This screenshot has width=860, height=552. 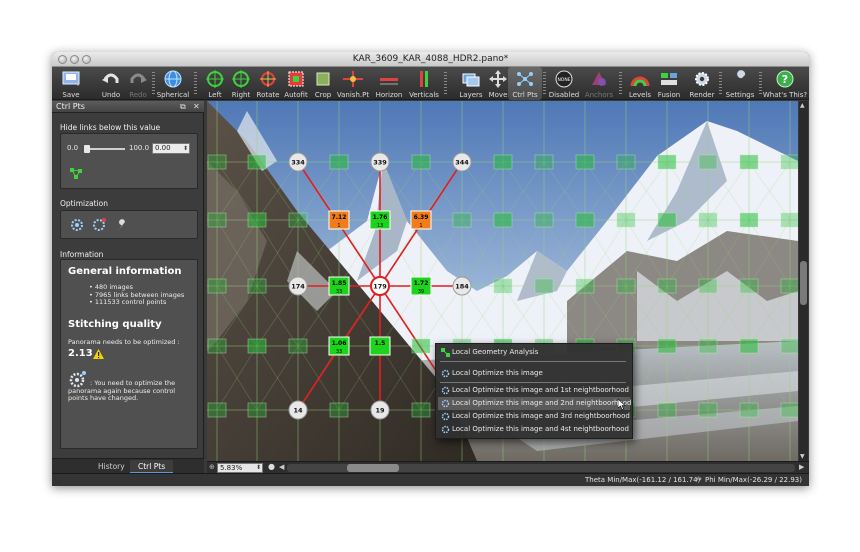 What do you see at coordinates (281, 467) in the screenshot?
I see `scroll-left-icon: ◀` at bounding box center [281, 467].